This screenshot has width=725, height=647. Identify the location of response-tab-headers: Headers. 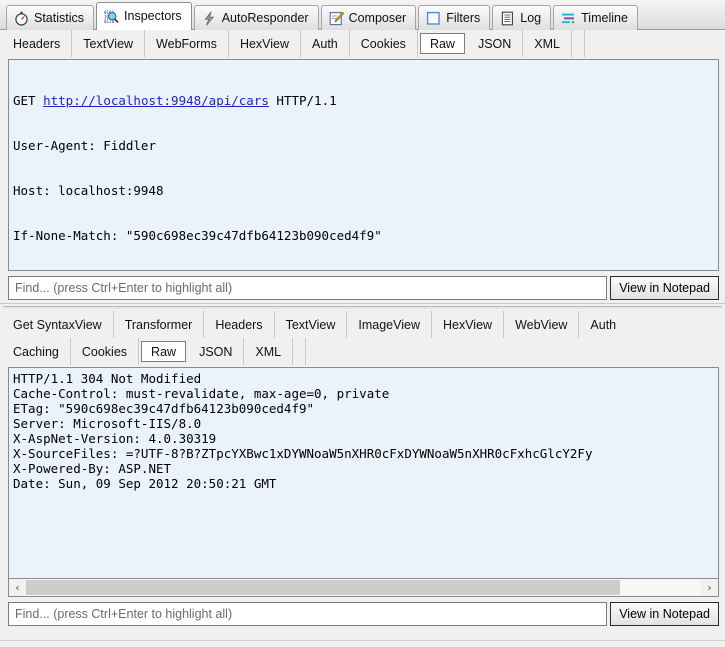
(239, 324).